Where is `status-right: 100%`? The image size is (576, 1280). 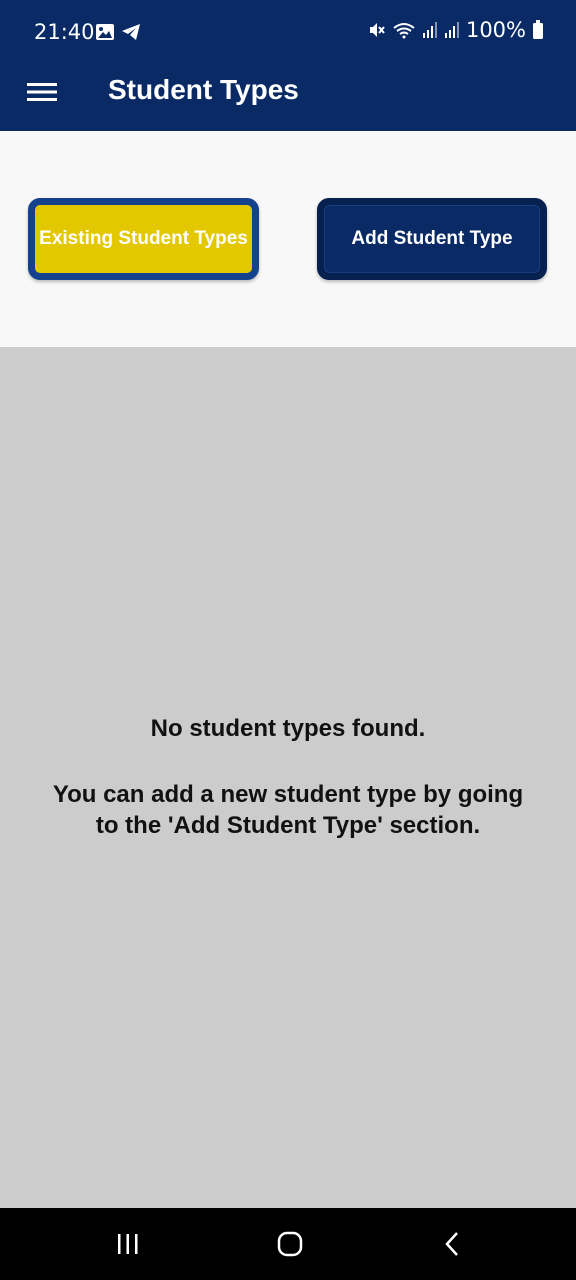
status-right: 100% is located at coordinates (456, 30).